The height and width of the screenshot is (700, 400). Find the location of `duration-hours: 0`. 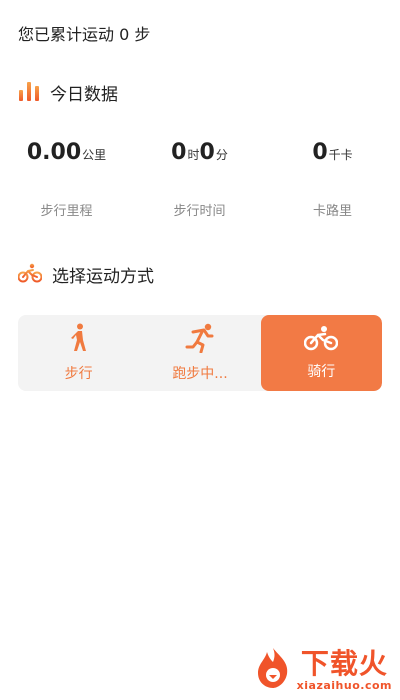

duration-hours: 0 is located at coordinates (179, 152).